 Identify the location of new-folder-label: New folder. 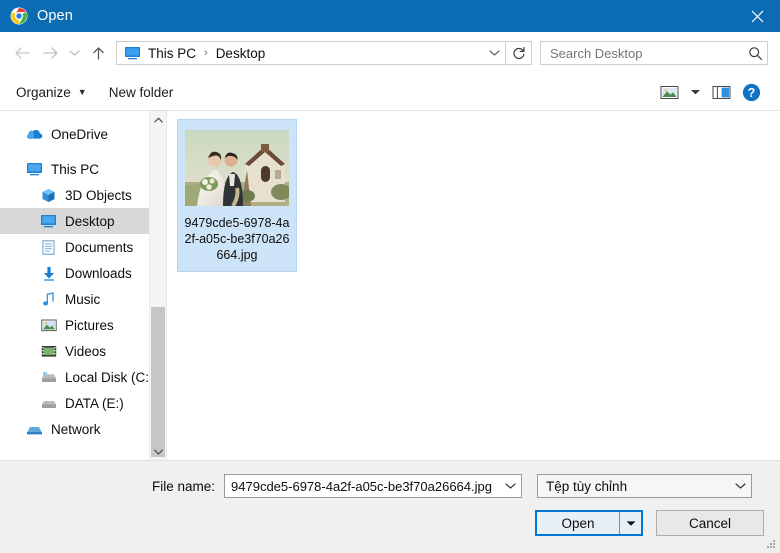
(141, 92).